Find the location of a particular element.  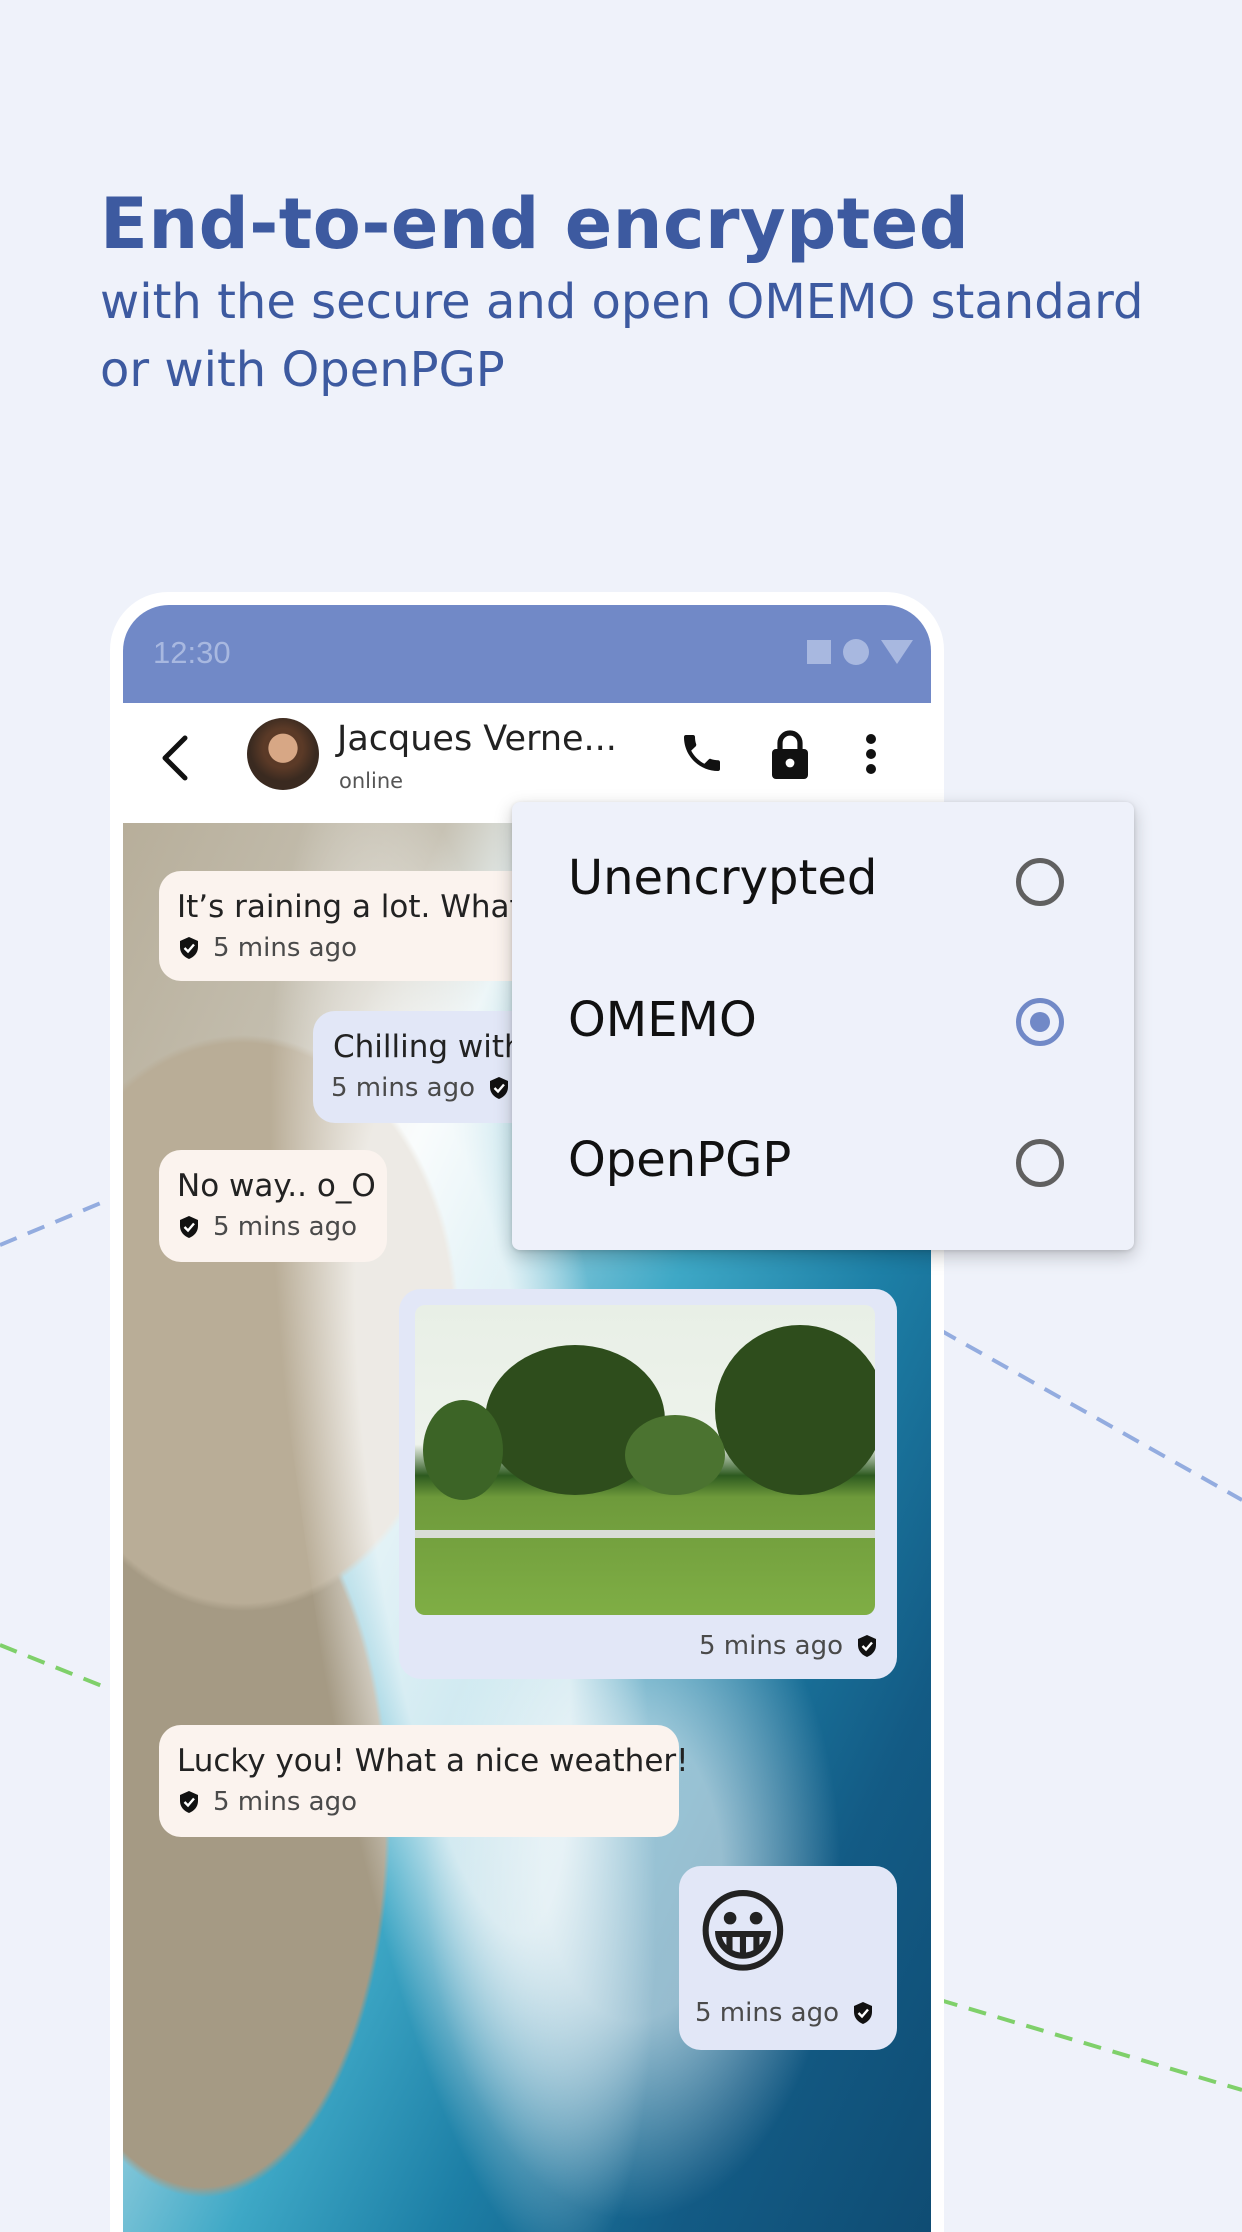

status-time: 12:30 is located at coordinates (192, 652).